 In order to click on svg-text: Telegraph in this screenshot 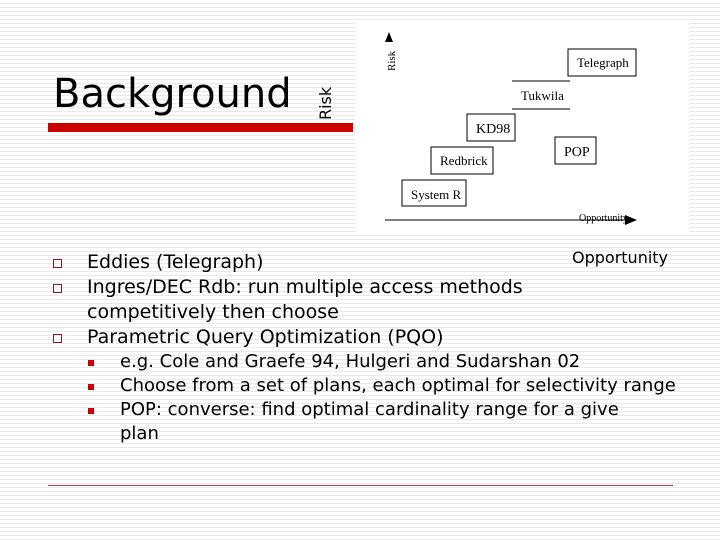, I will do `click(603, 62)`.